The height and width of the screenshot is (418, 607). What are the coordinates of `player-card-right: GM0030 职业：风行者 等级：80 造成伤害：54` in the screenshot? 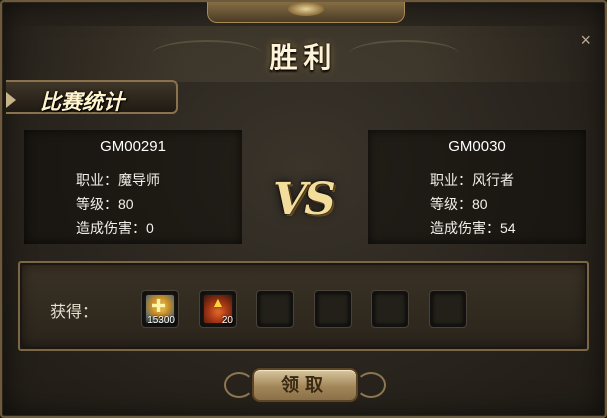 It's located at (477, 187).